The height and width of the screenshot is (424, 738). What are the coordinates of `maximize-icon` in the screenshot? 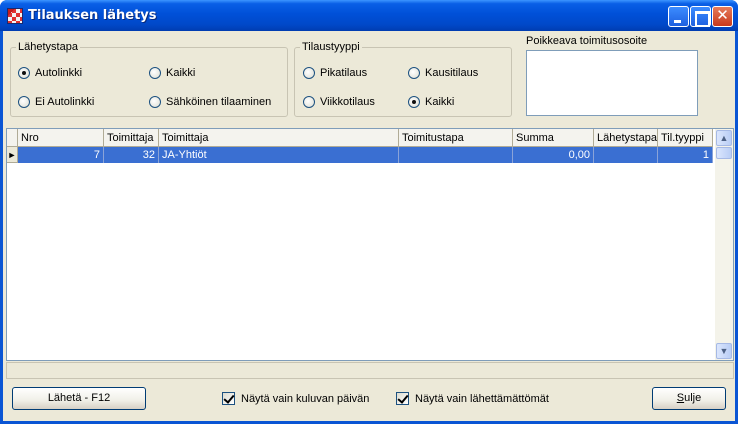 It's located at (700, 16).